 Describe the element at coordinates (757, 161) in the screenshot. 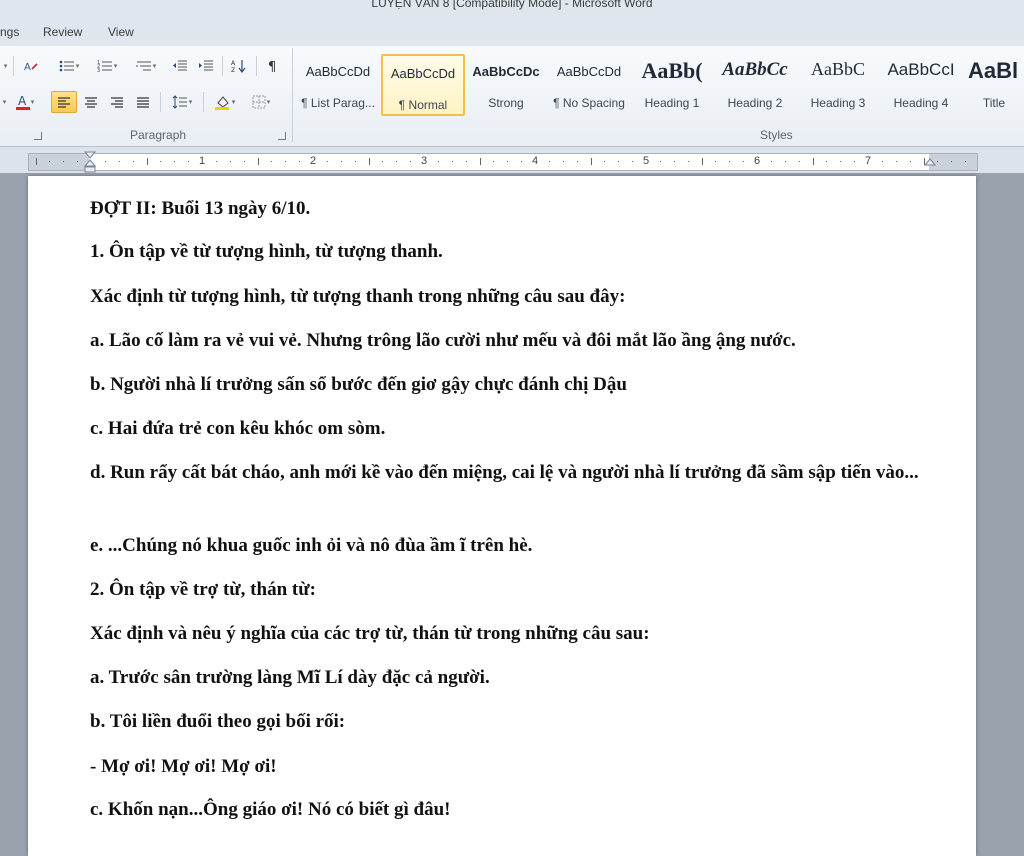

I see `ruler-number: 6` at that location.